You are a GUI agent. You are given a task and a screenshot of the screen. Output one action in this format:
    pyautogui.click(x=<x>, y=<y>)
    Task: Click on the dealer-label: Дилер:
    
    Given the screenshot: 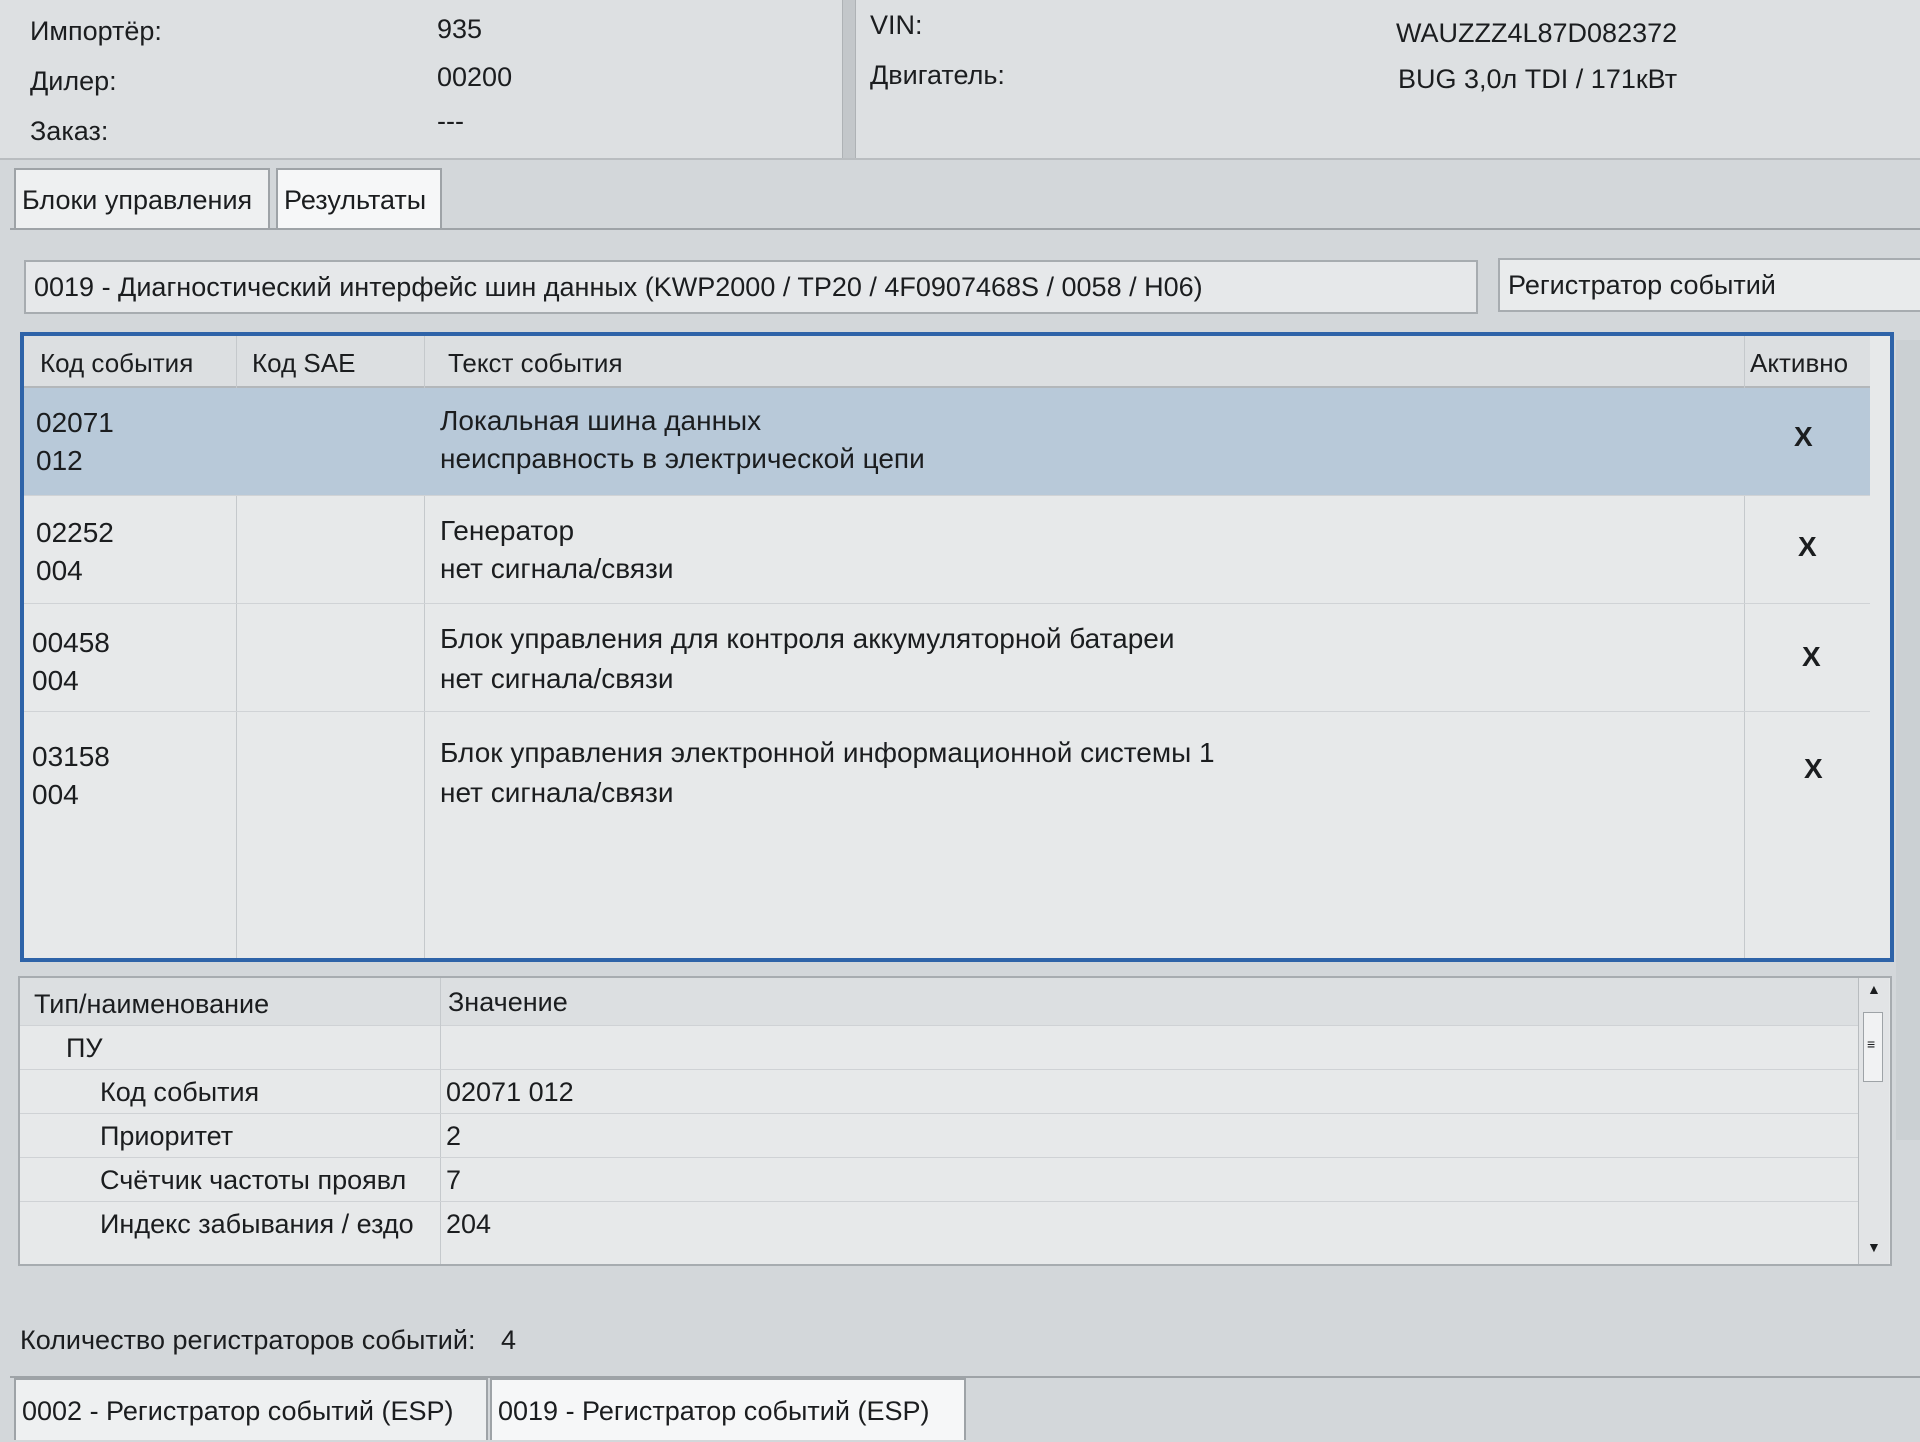 What is the action you would take?
    pyautogui.click(x=73, y=81)
    